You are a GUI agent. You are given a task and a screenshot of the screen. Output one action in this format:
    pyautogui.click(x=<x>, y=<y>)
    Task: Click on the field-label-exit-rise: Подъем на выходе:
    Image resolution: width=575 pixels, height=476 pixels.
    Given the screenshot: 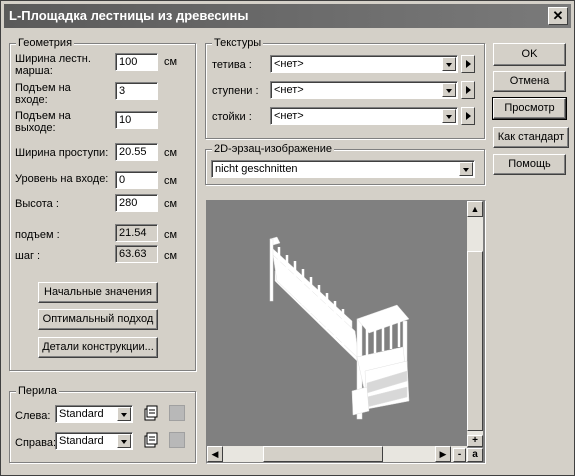 What is the action you would take?
    pyautogui.click(x=43, y=122)
    